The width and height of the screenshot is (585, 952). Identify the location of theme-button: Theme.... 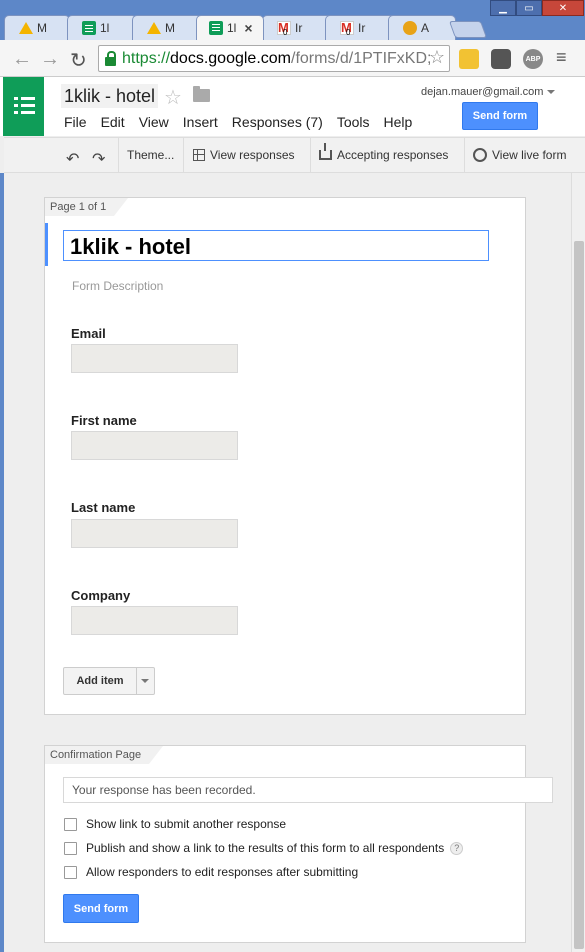
(150, 155).